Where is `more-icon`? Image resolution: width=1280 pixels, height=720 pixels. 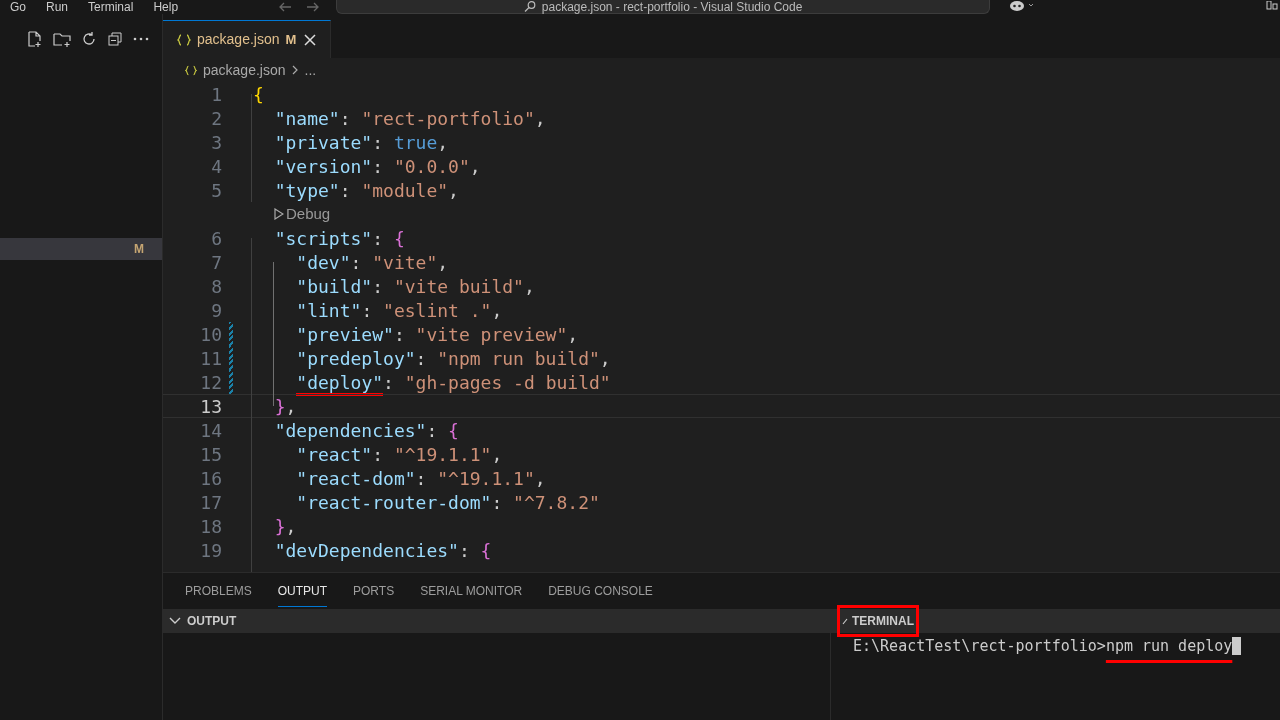 more-icon is located at coordinates (141, 39).